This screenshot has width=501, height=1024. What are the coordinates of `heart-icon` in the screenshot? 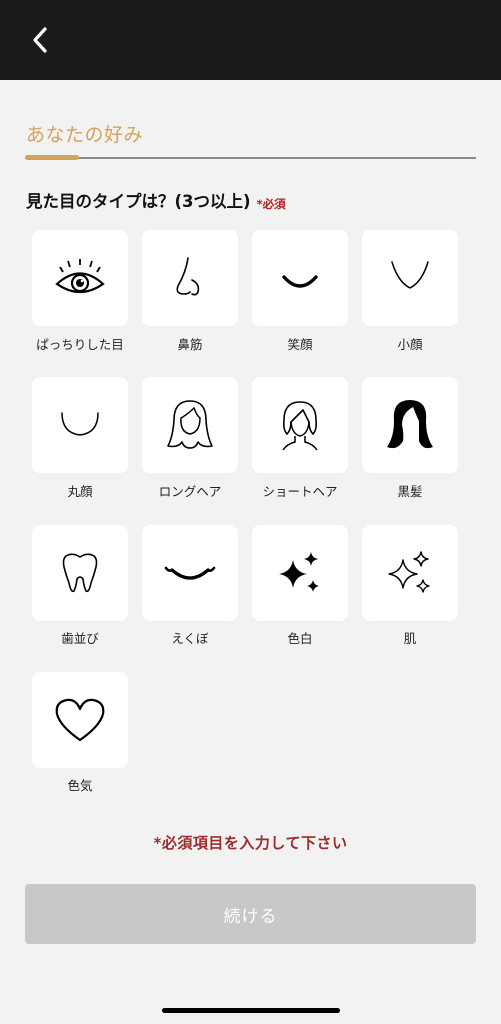 It's located at (80, 720).